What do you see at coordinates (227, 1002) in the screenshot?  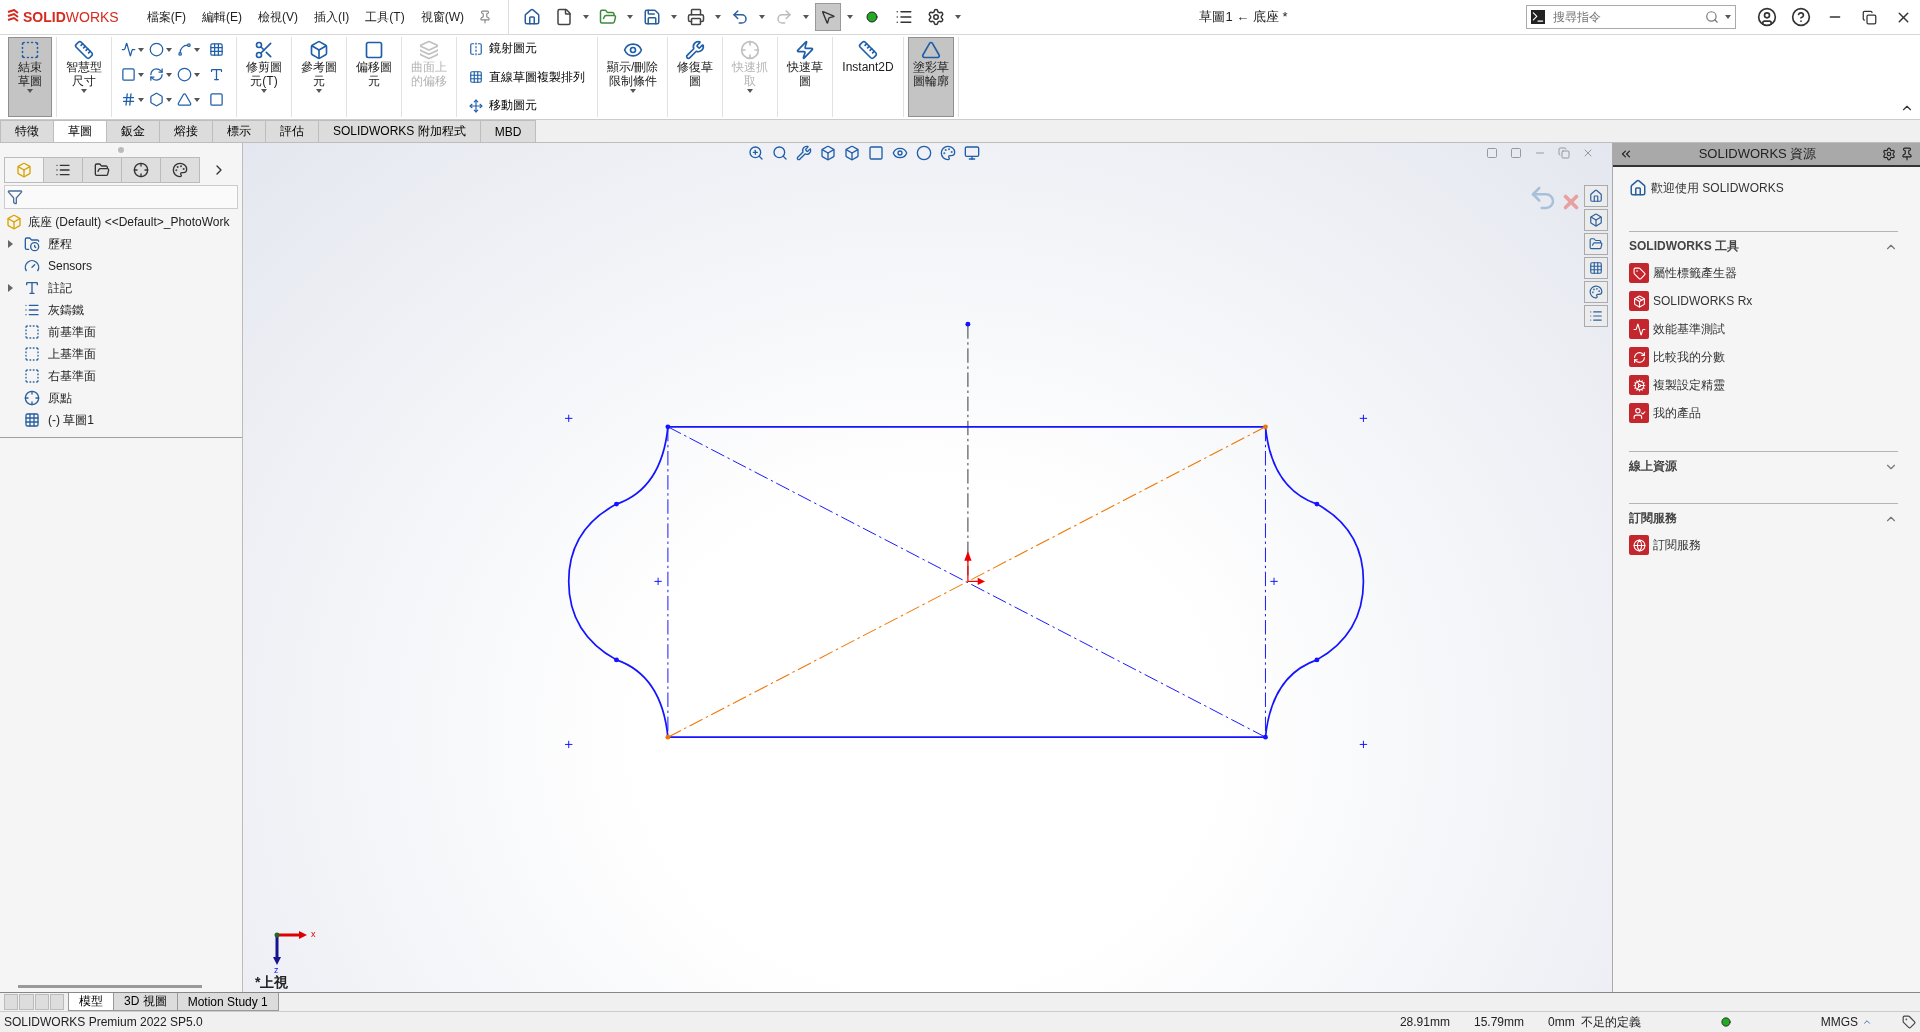 I see `model-tab: Motion Study 1` at bounding box center [227, 1002].